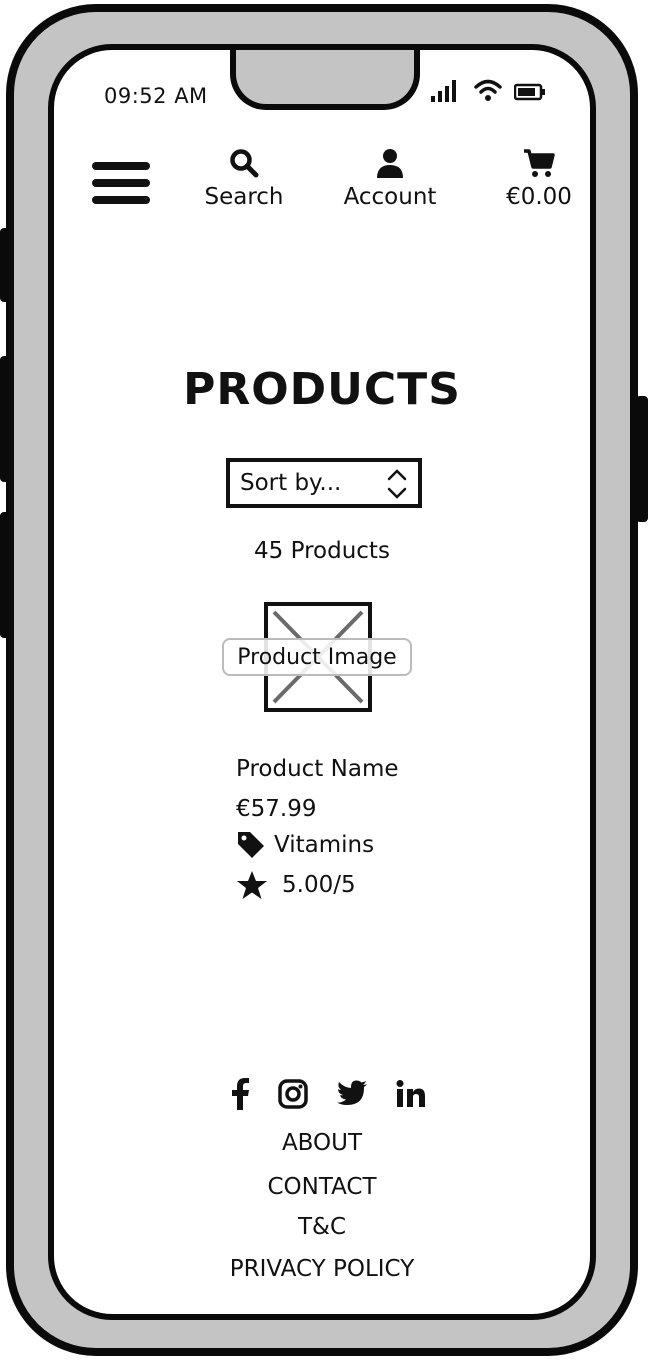 This screenshot has height=1364, width=648. I want to click on product-rating-value: 5.00/5, so click(319, 885).